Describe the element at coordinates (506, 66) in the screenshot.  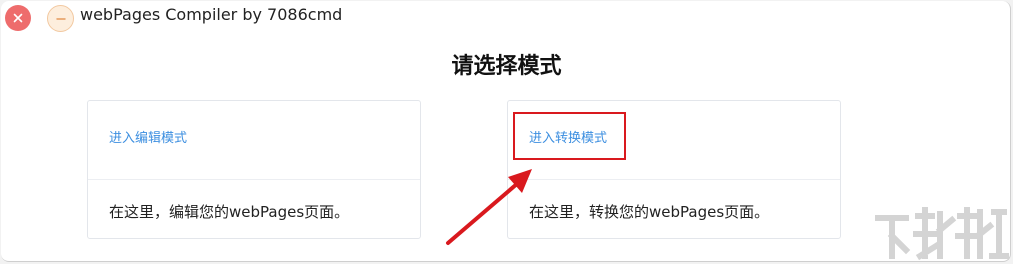
I see `page-title: 请选择模式` at that location.